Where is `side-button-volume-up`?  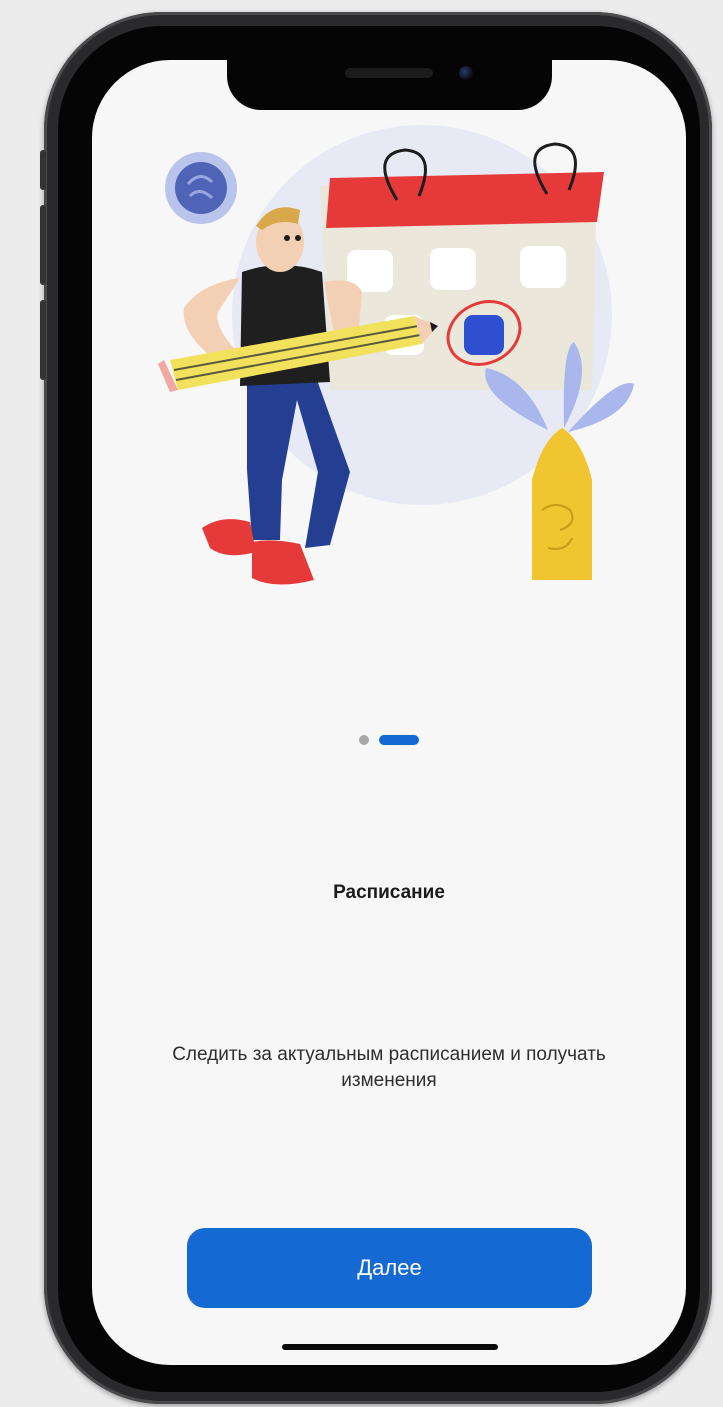 side-button-volume-up is located at coordinates (43, 245).